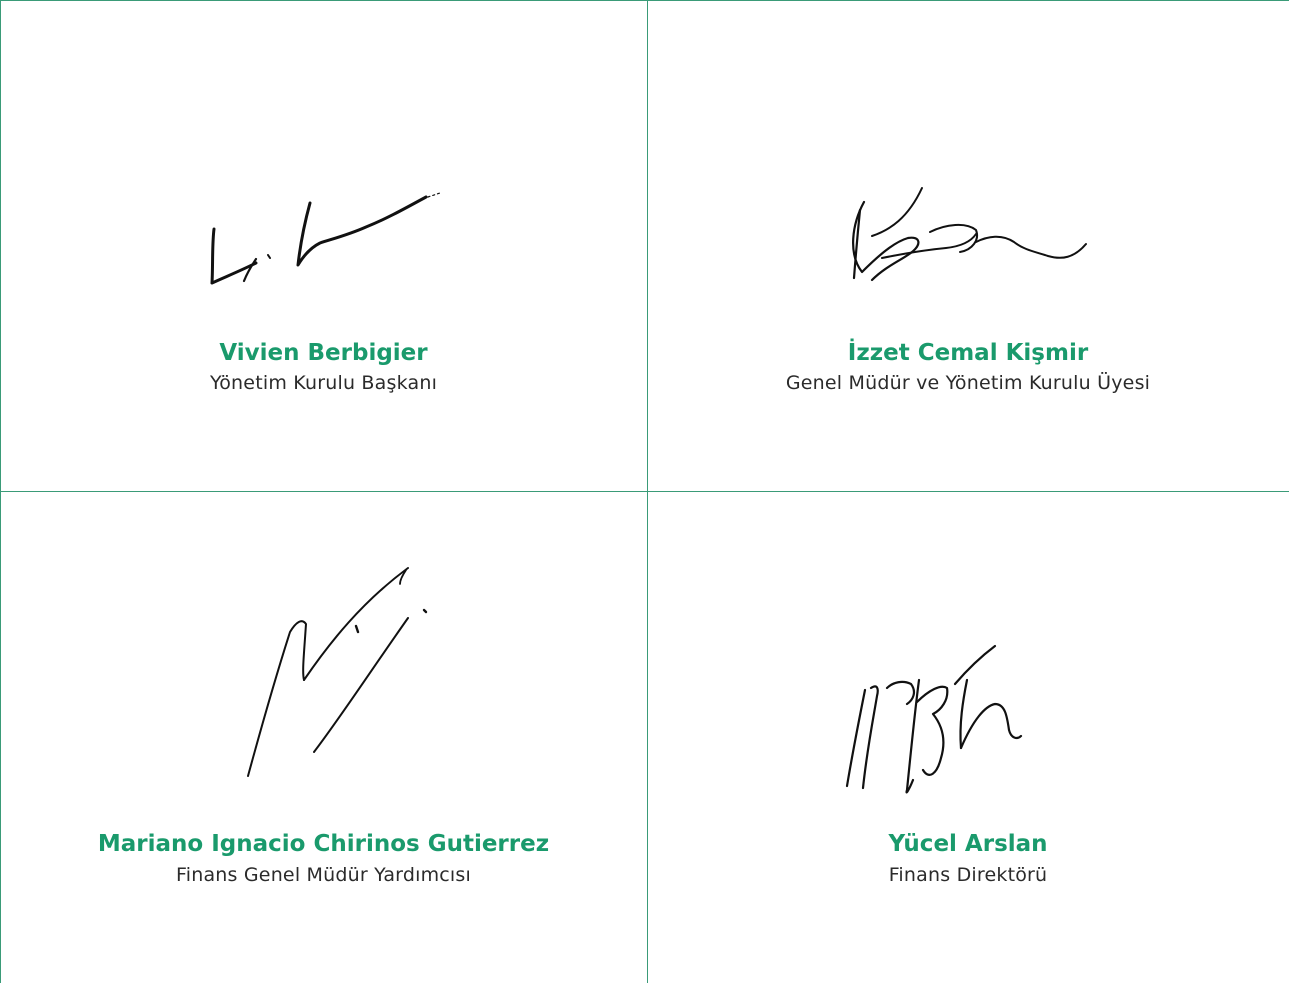  Describe the element at coordinates (323, 353) in the screenshot. I see `signatory-name: Vivien Berbigier` at that location.